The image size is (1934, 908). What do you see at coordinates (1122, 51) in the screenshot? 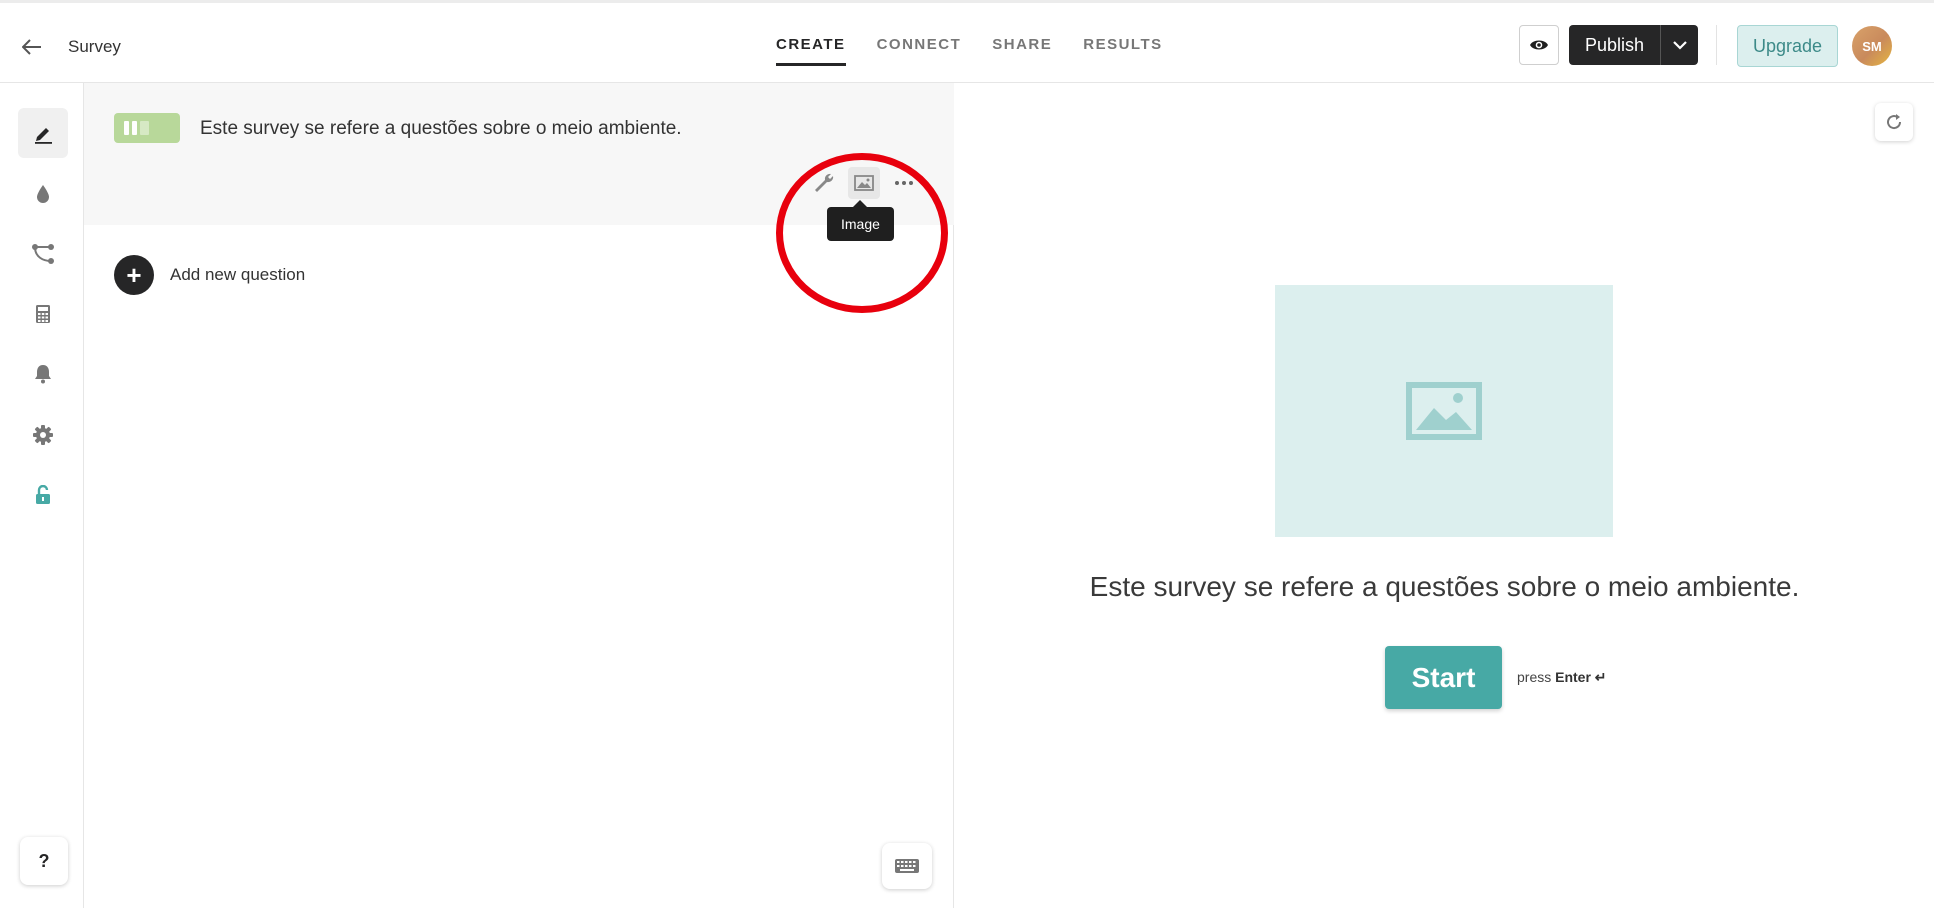
I see `tab-results: RESULTS` at bounding box center [1122, 51].